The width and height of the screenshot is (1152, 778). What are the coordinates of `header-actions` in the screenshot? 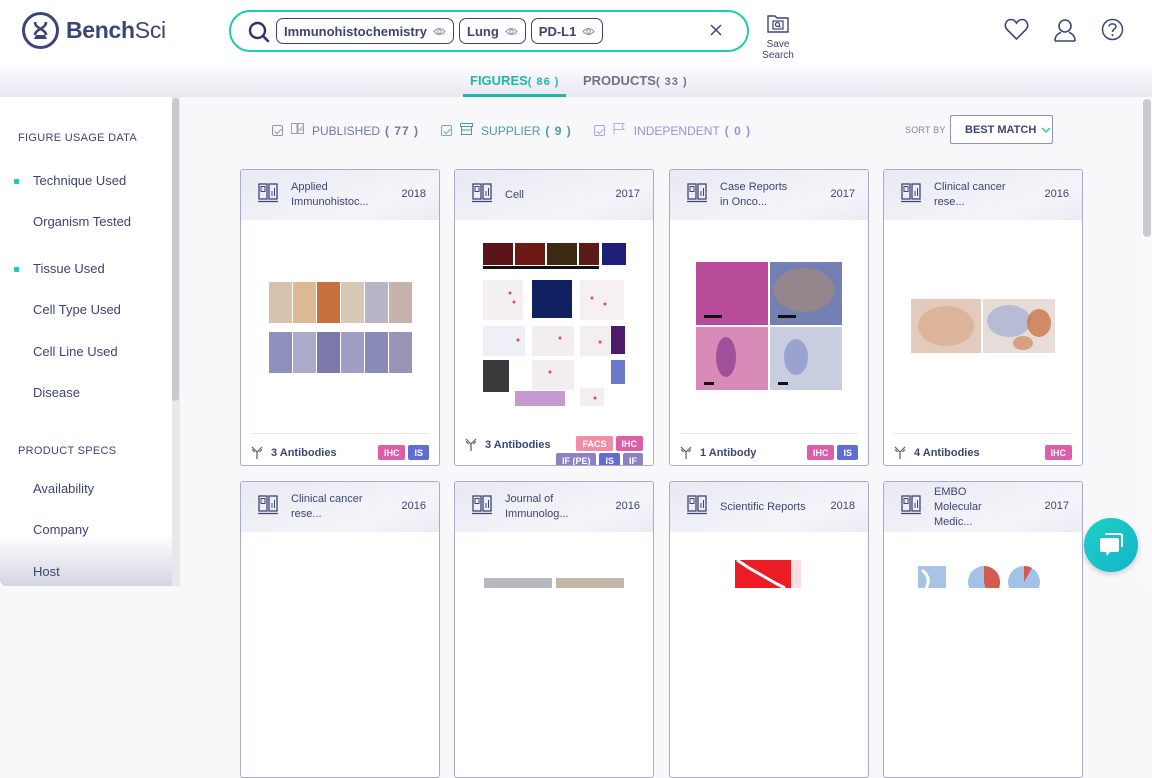 It's located at (1064, 32).